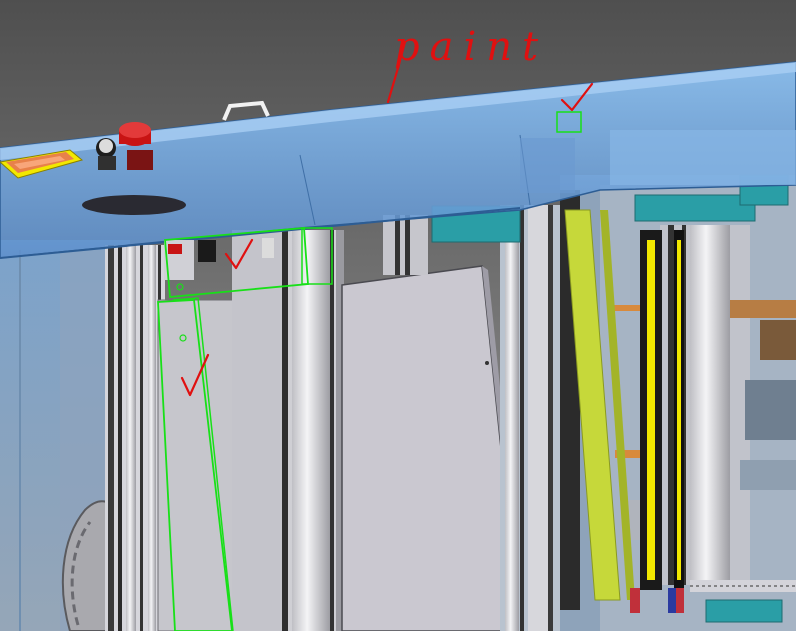 The height and width of the screenshot is (631, 796). Describe the element at coordinates (134, 205) in the screenshot. I see `base-cylinder` at that location.